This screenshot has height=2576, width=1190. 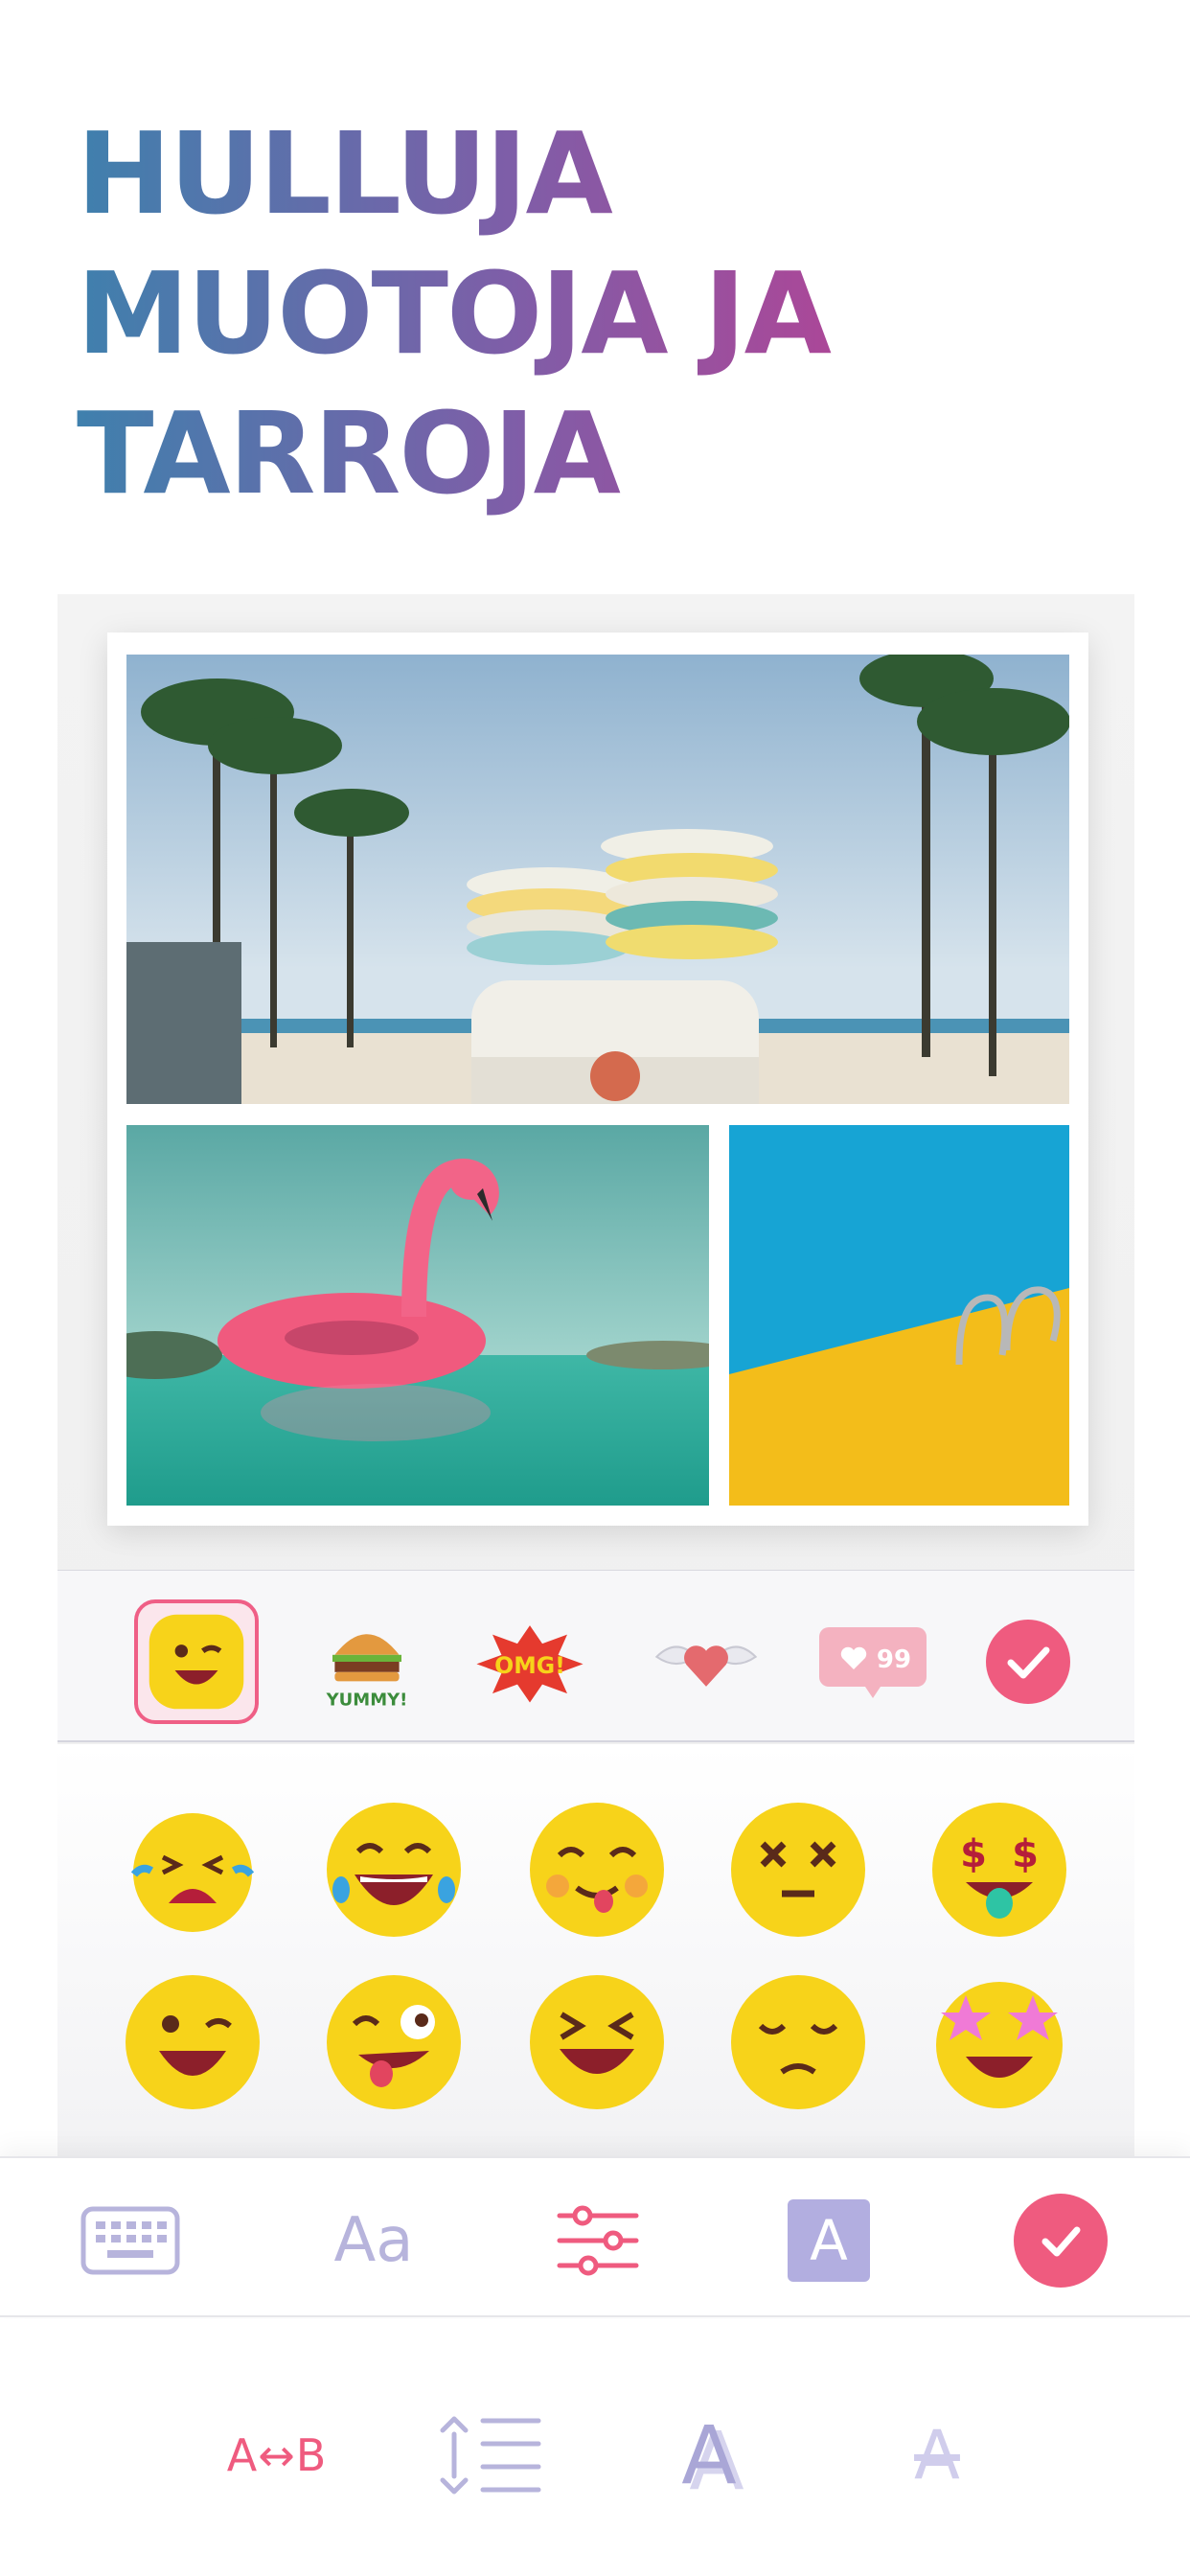 I want to click on font-label: Aa, so click(x=374, y=2240).